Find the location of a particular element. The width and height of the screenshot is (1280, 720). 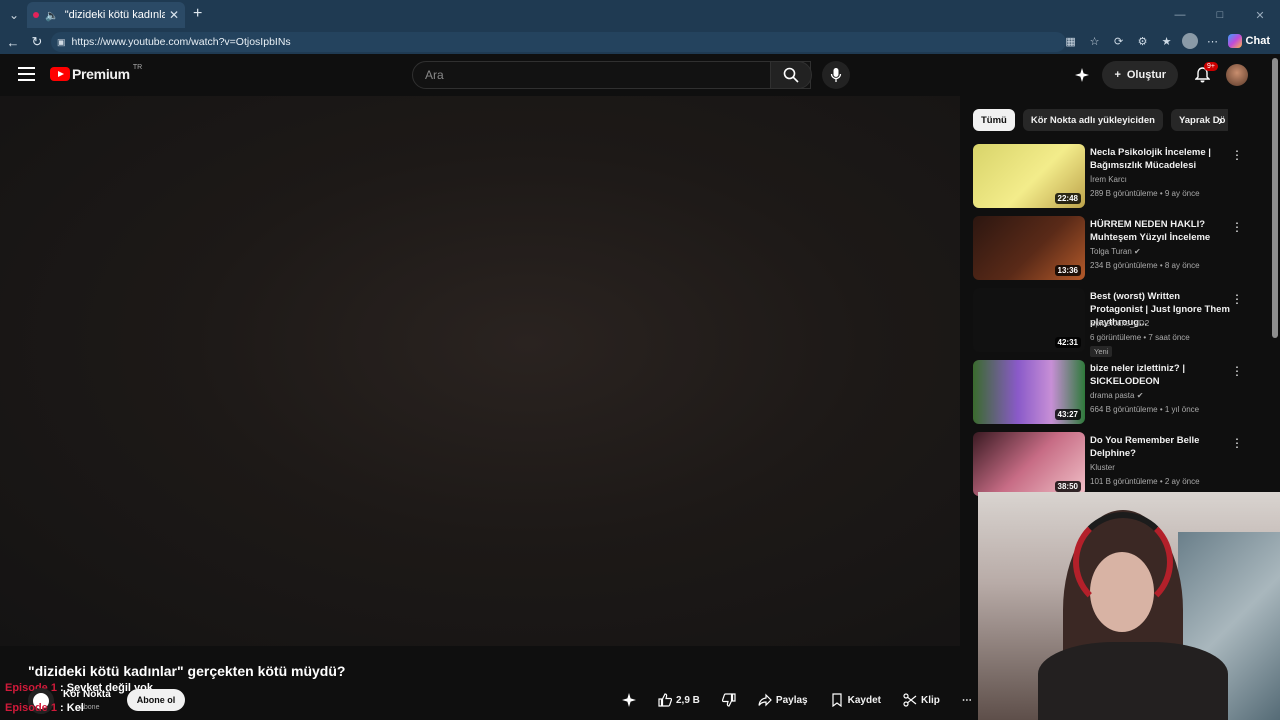

youtube-logo: Premium TR is located at coordinates (96, 72).